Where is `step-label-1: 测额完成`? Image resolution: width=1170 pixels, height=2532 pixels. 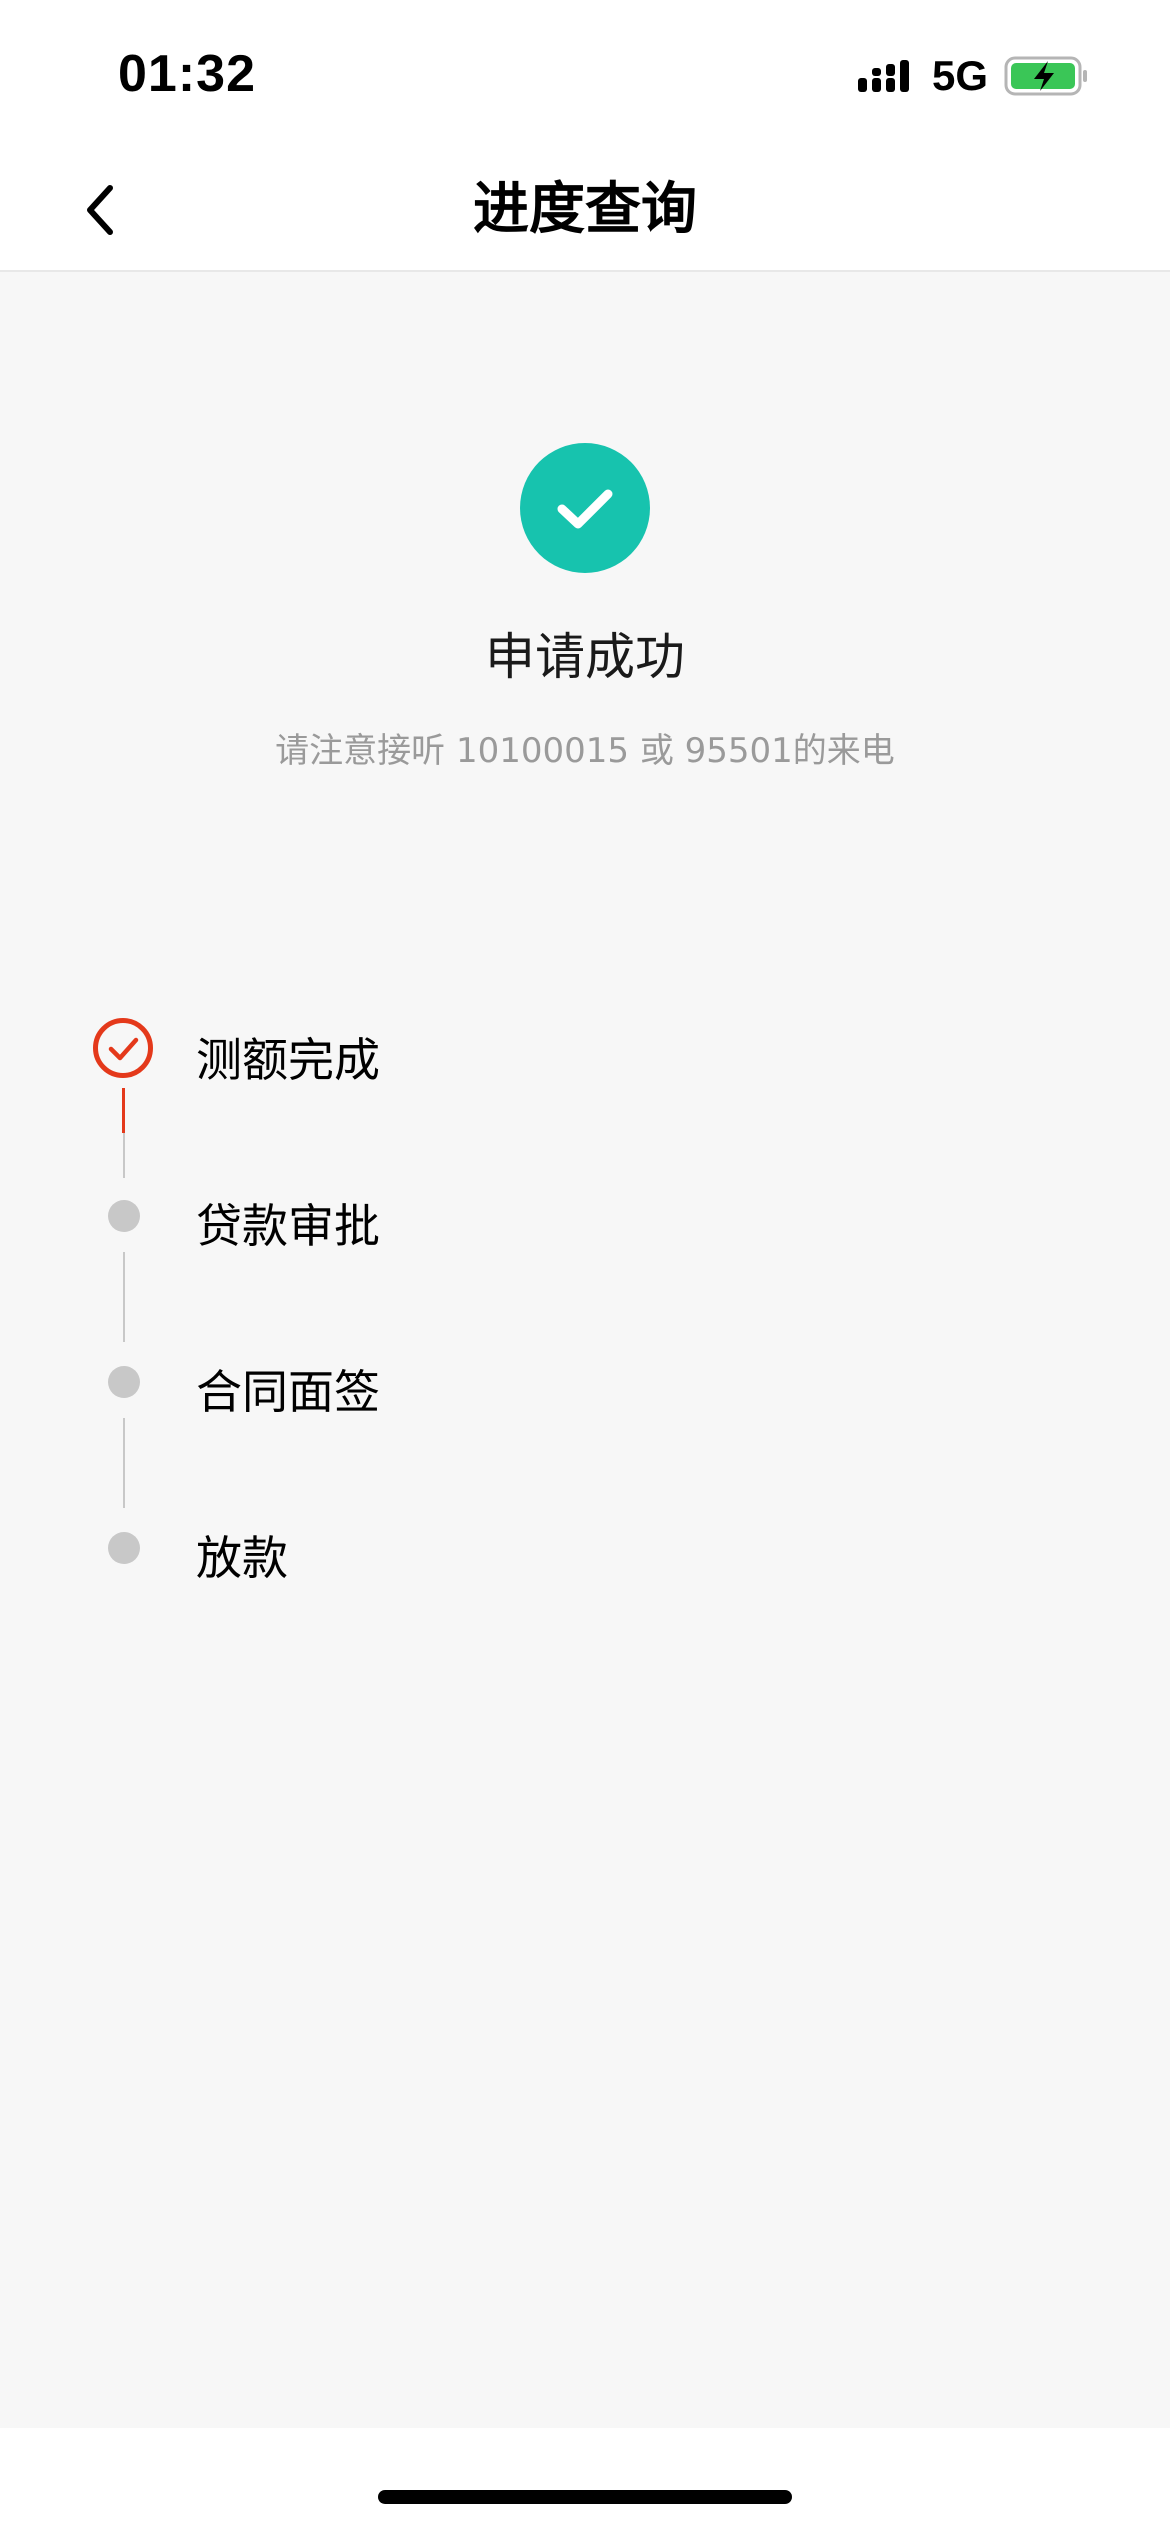 step-label-1: 测额完成 is located at coordinates (288, 1060).